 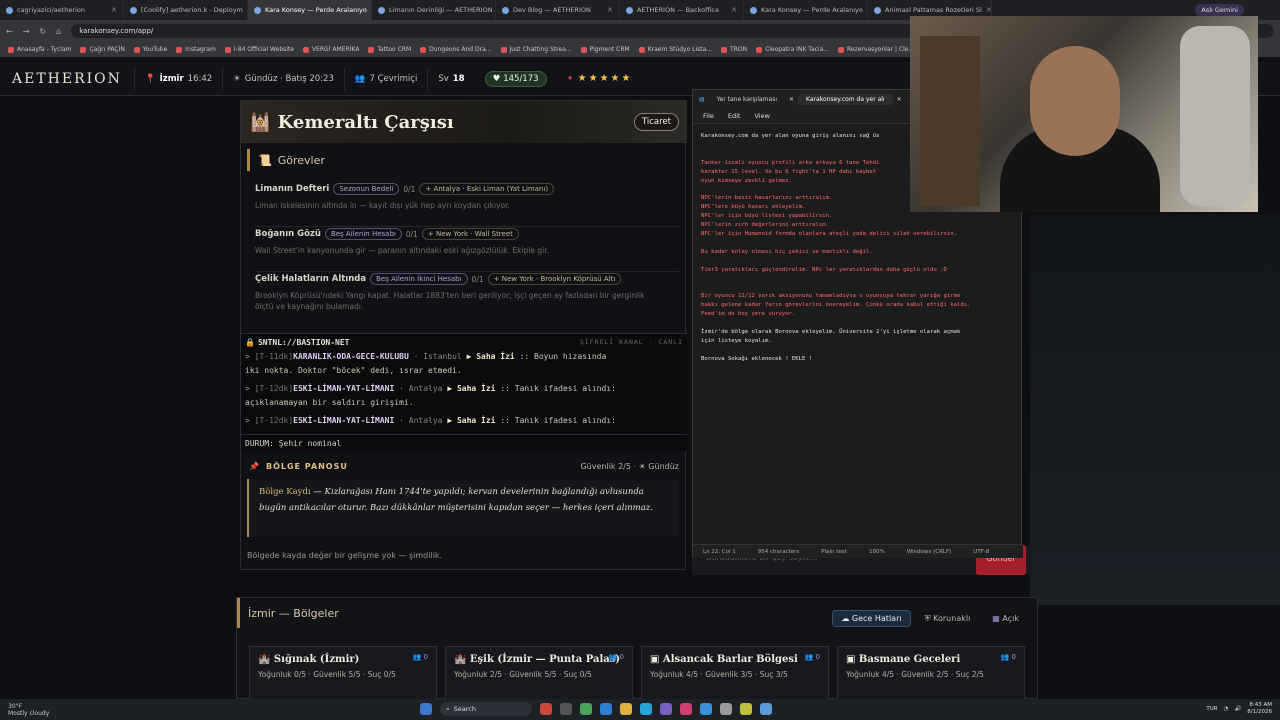 I want to click on tab-open: ▦ Açık, so click(x=1005, y=618).